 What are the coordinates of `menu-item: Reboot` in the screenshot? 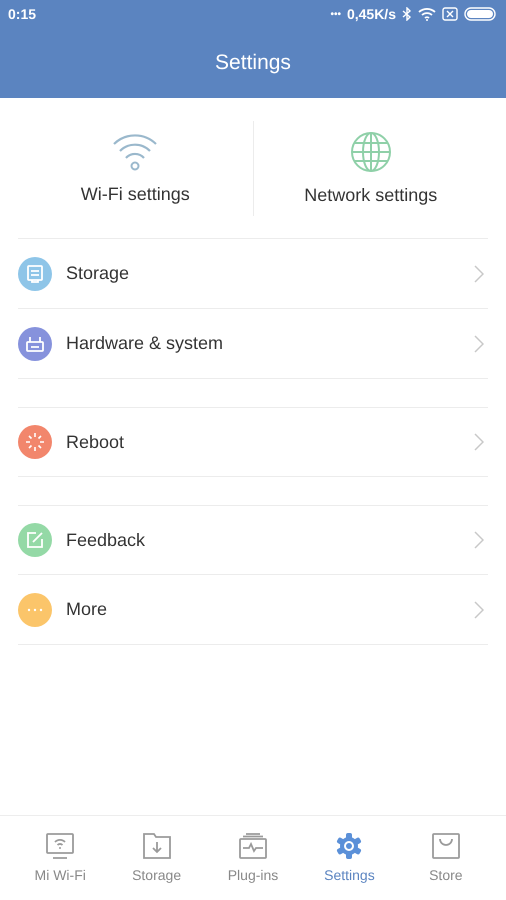 It's located at (253, 442).